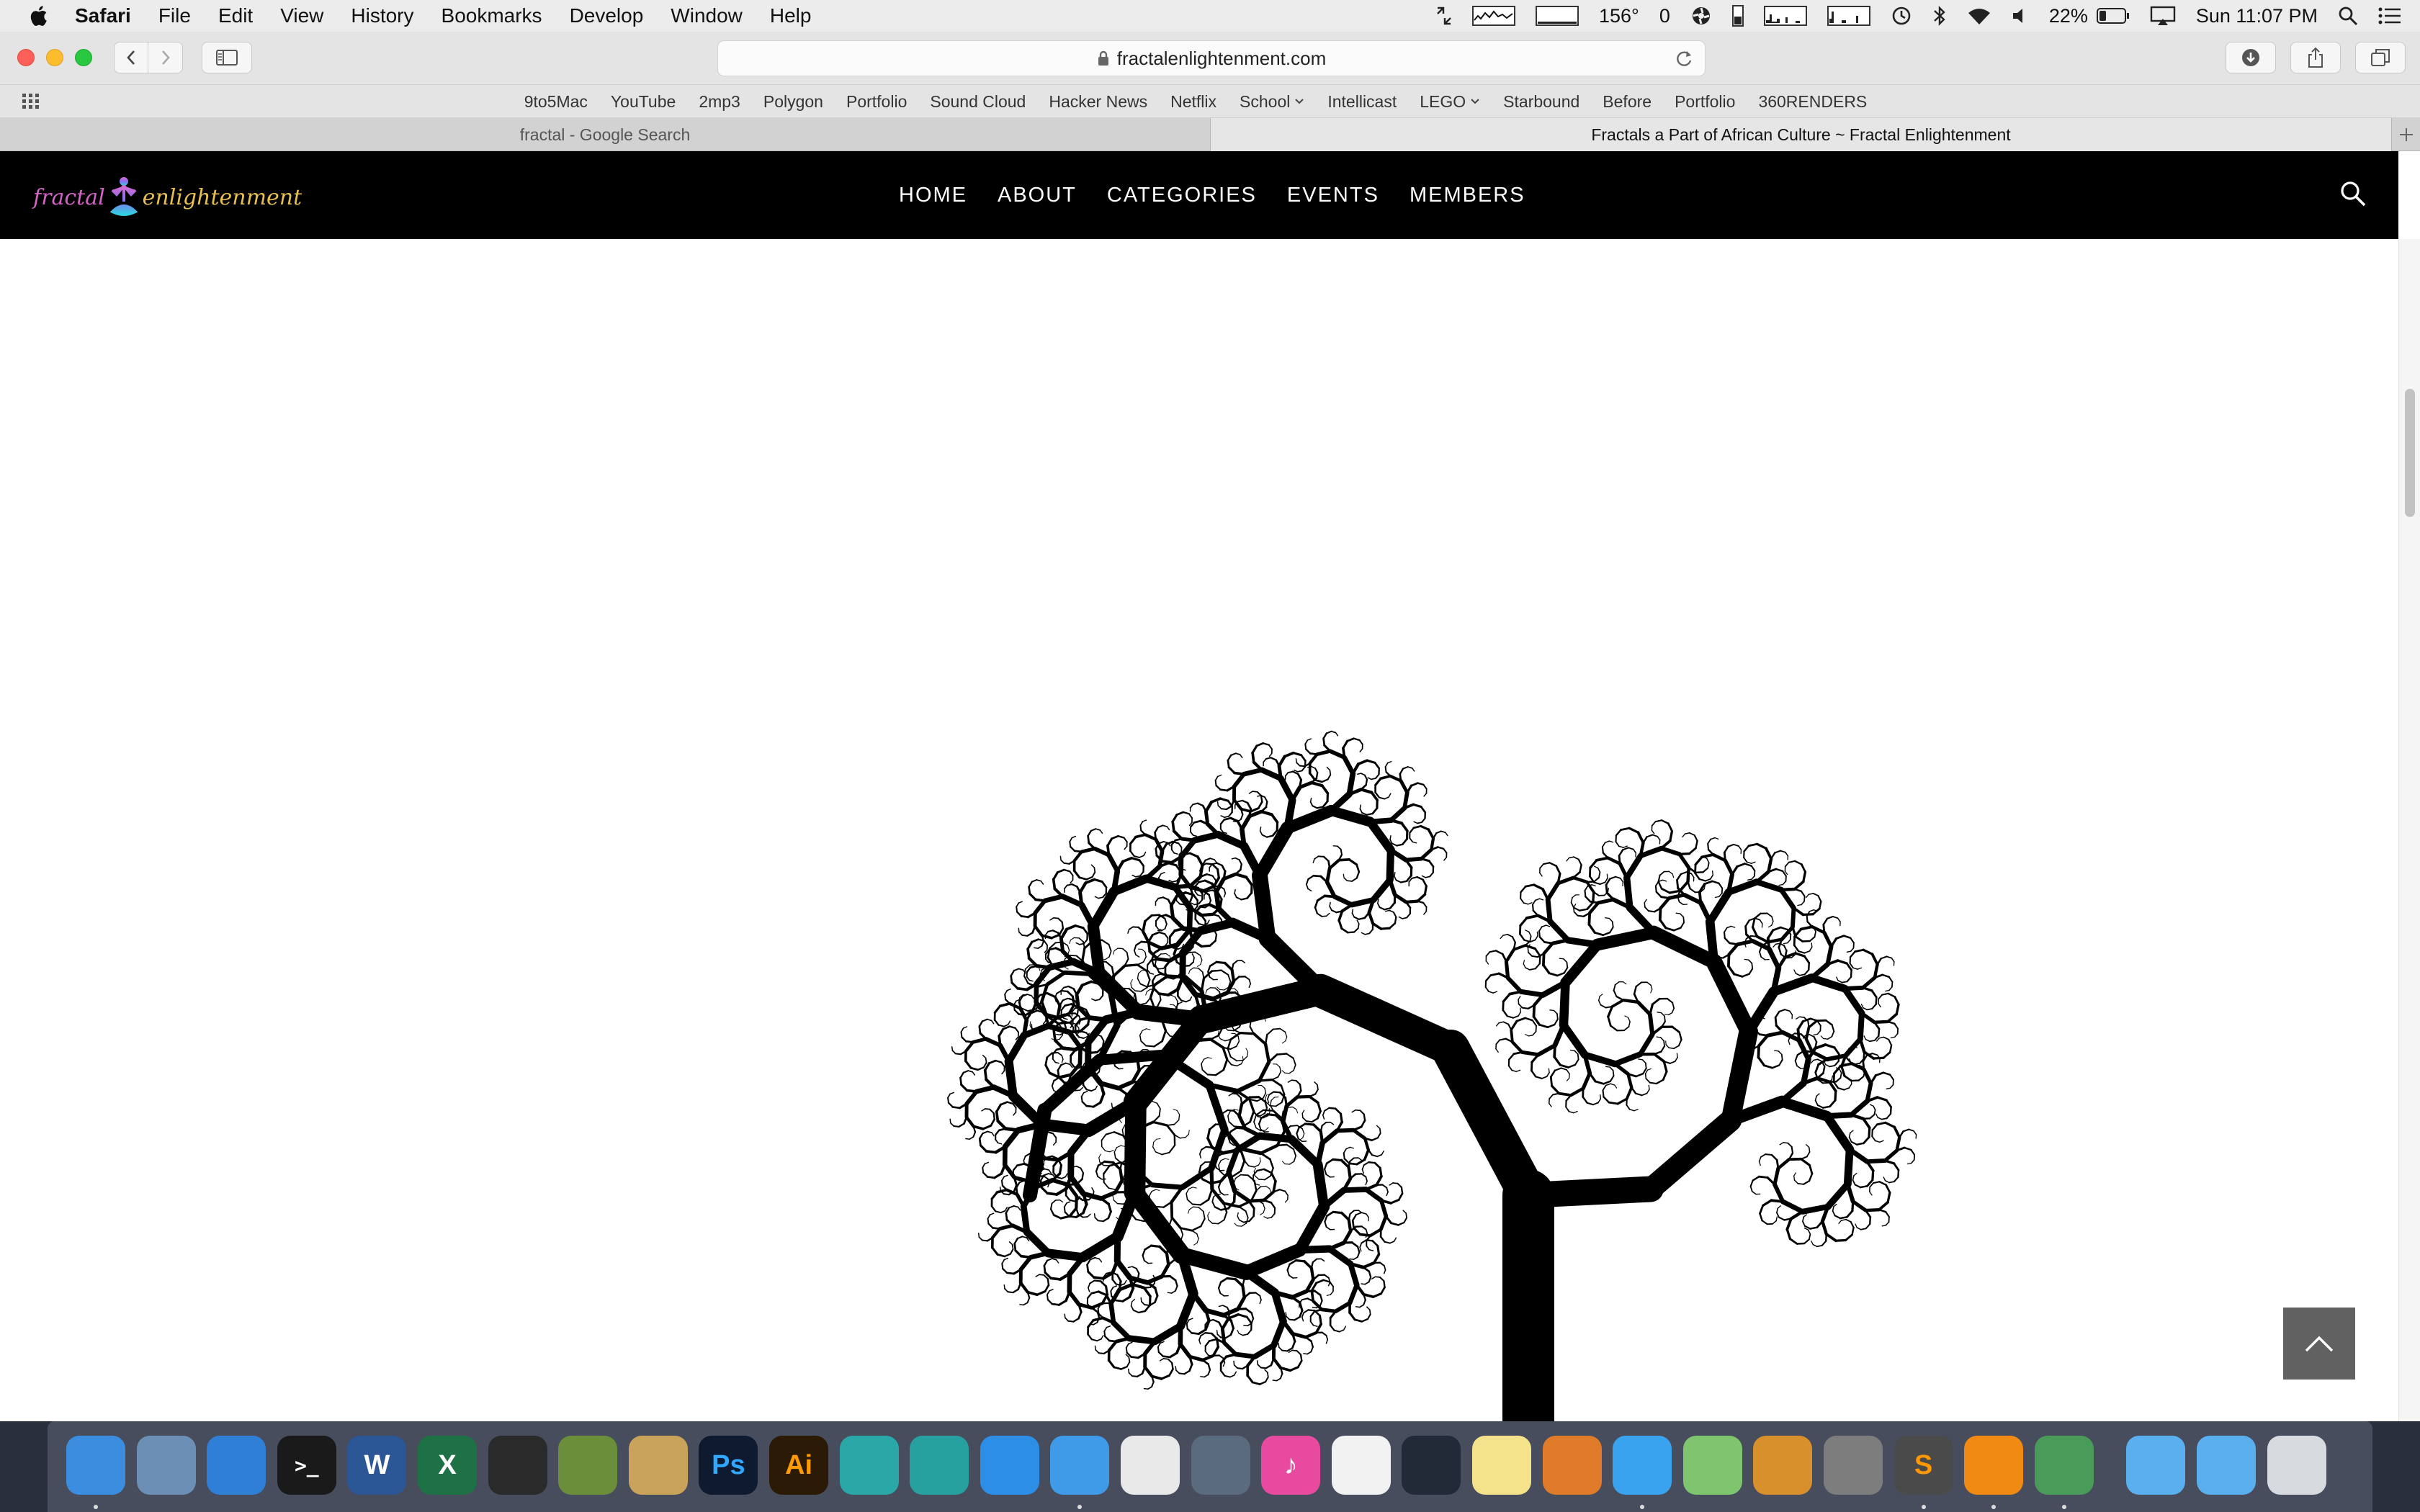  What do you see at coordinates (2315, 57) in the screenshot?
I see `share-button` at bounding box center [2315, 57].